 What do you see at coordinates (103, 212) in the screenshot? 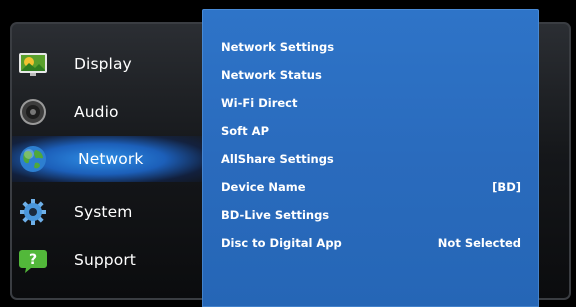
I see `main-menu-item-label: System` at bounding box center [103, 212].